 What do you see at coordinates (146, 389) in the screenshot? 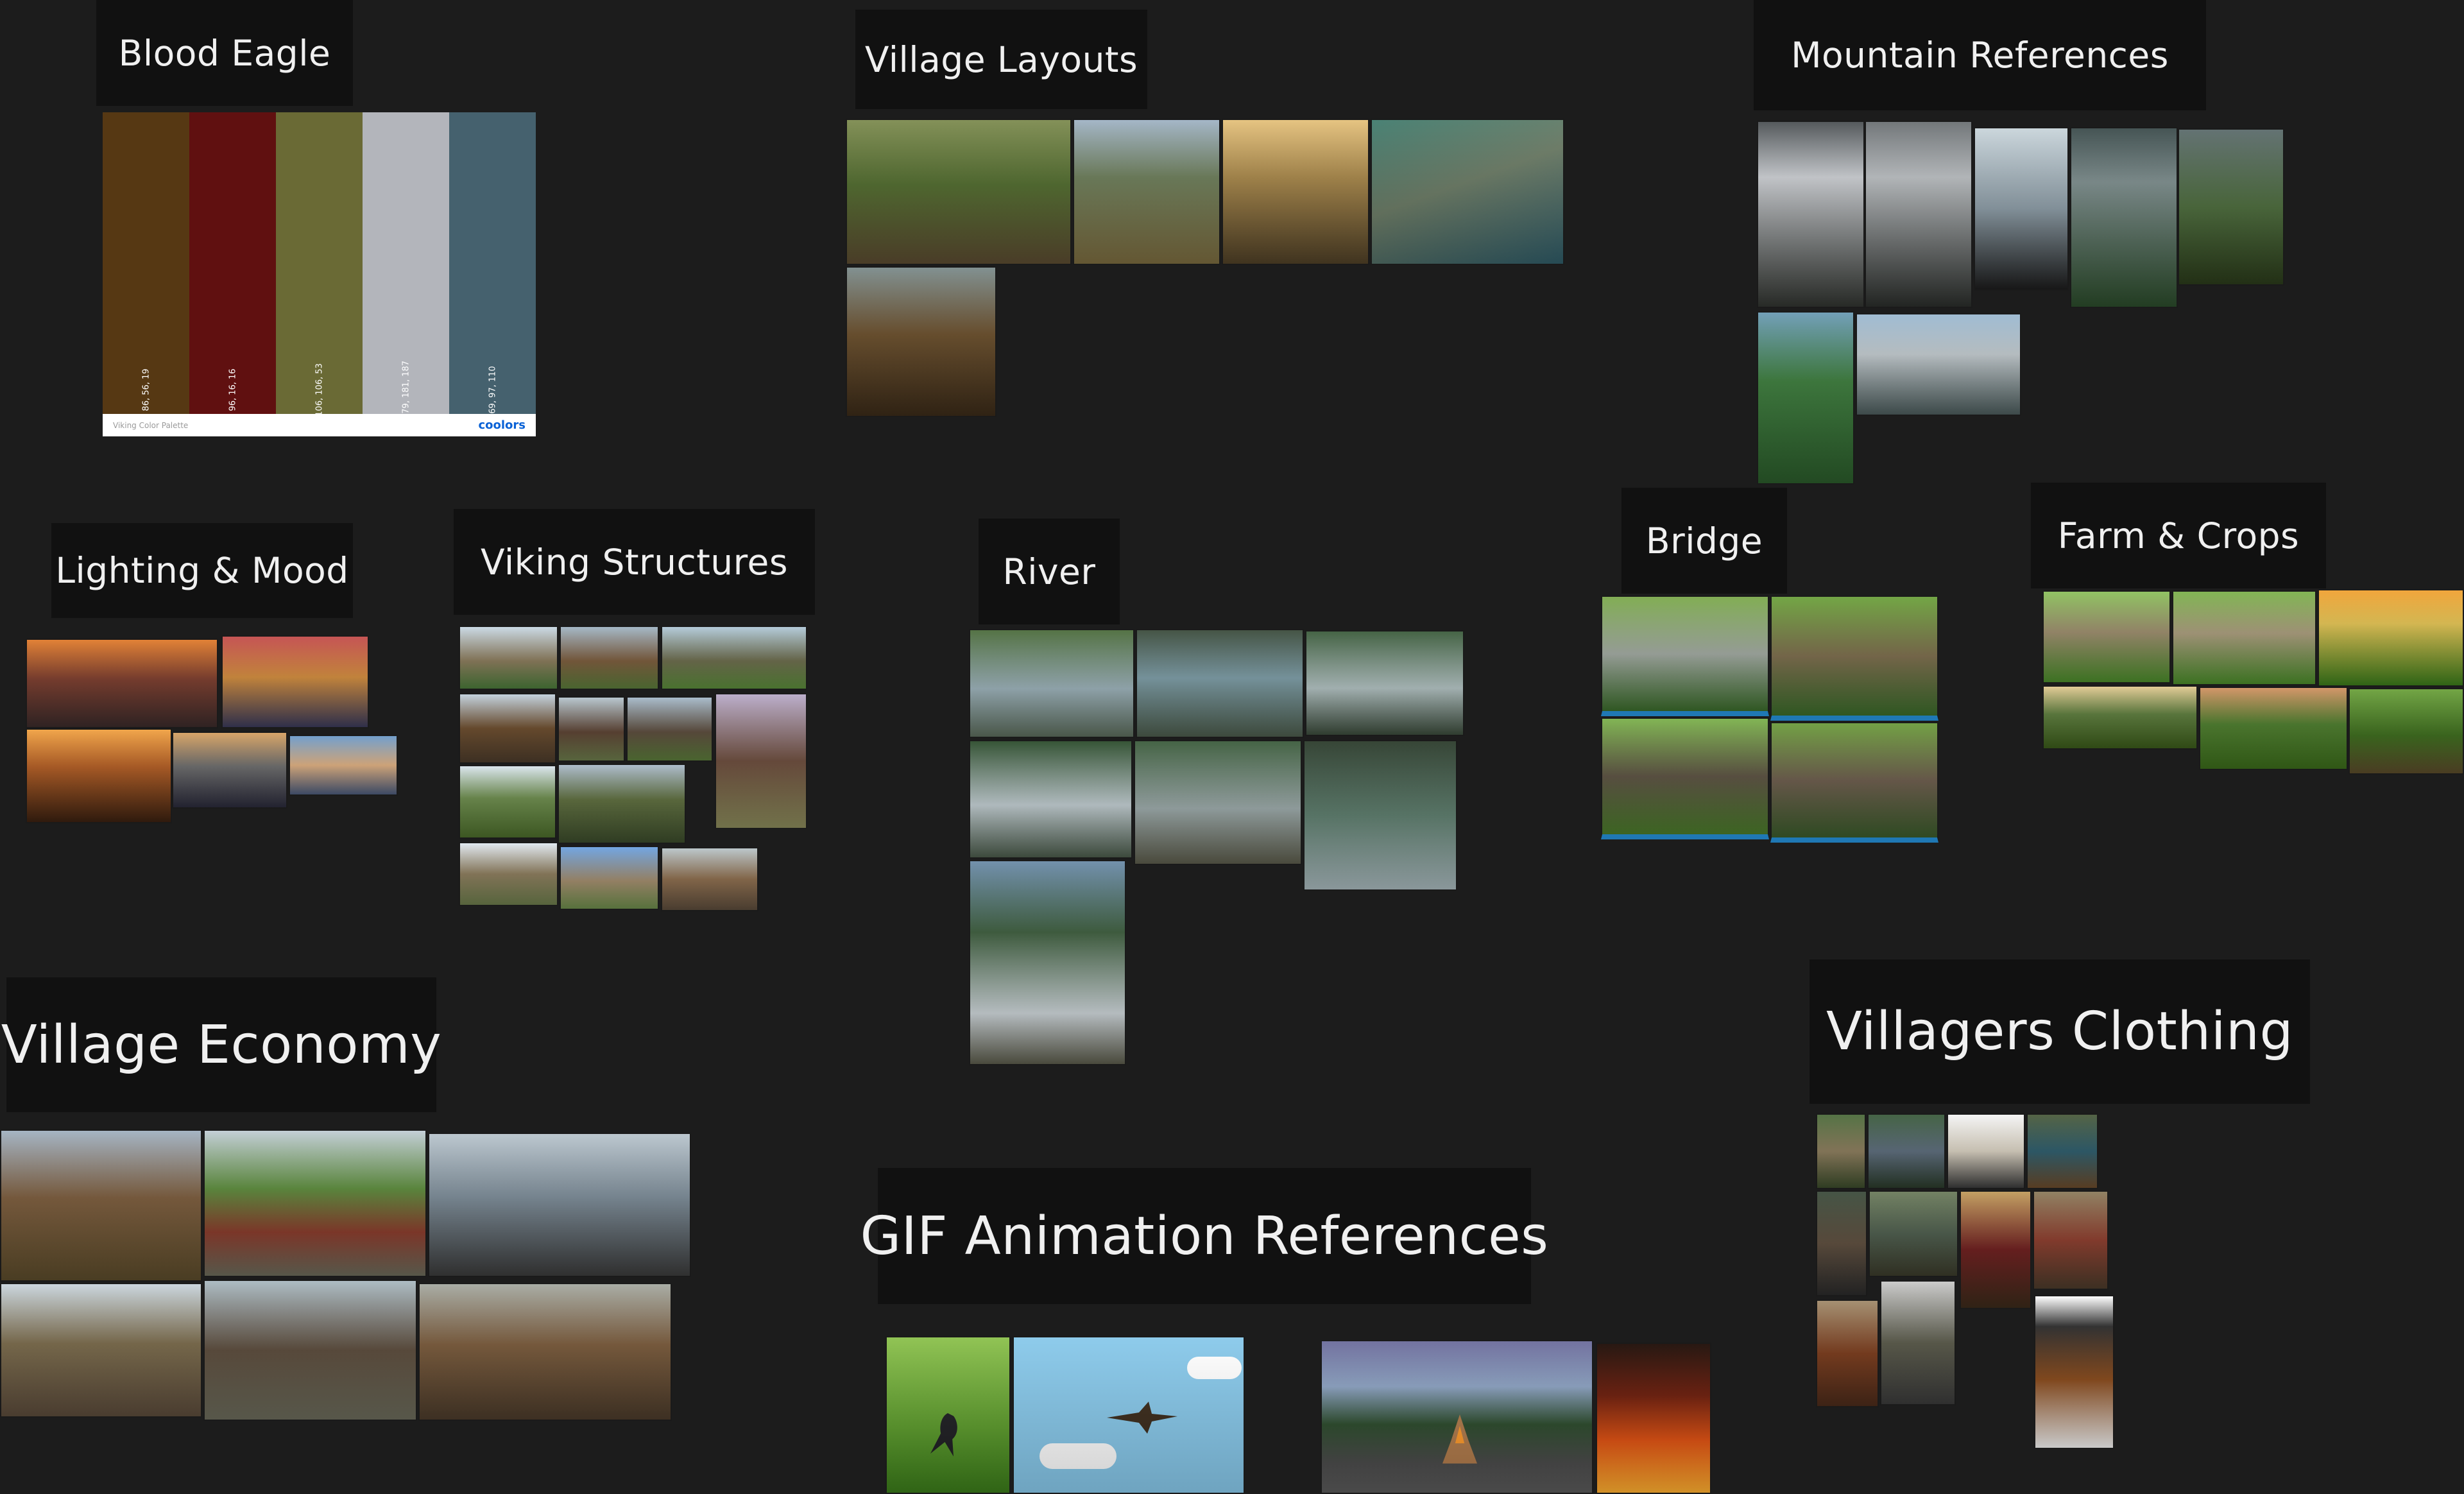
I see `swatch-rgb-value: 86, 56, 19` at bounding box center [146, 389].